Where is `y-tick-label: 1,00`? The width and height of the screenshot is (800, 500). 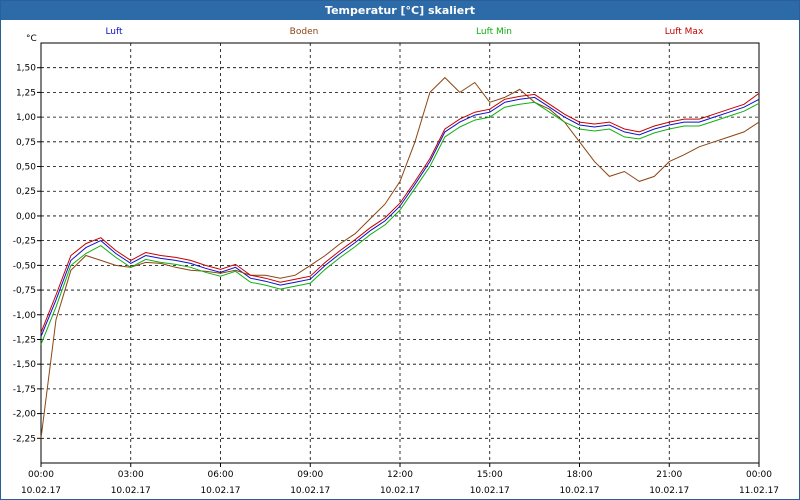
y-tick-label: 1,00 is located at coordinates (26, 118).